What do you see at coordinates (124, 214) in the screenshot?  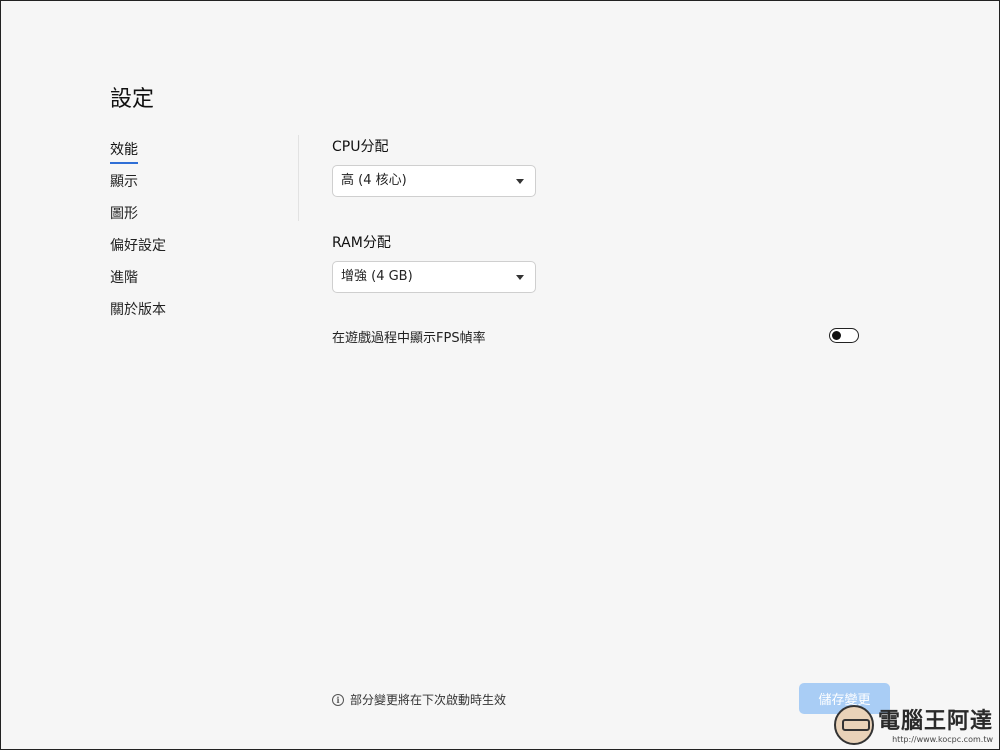 I see `sidebar-item-label: 圖形` at bounding box center [124, 214].